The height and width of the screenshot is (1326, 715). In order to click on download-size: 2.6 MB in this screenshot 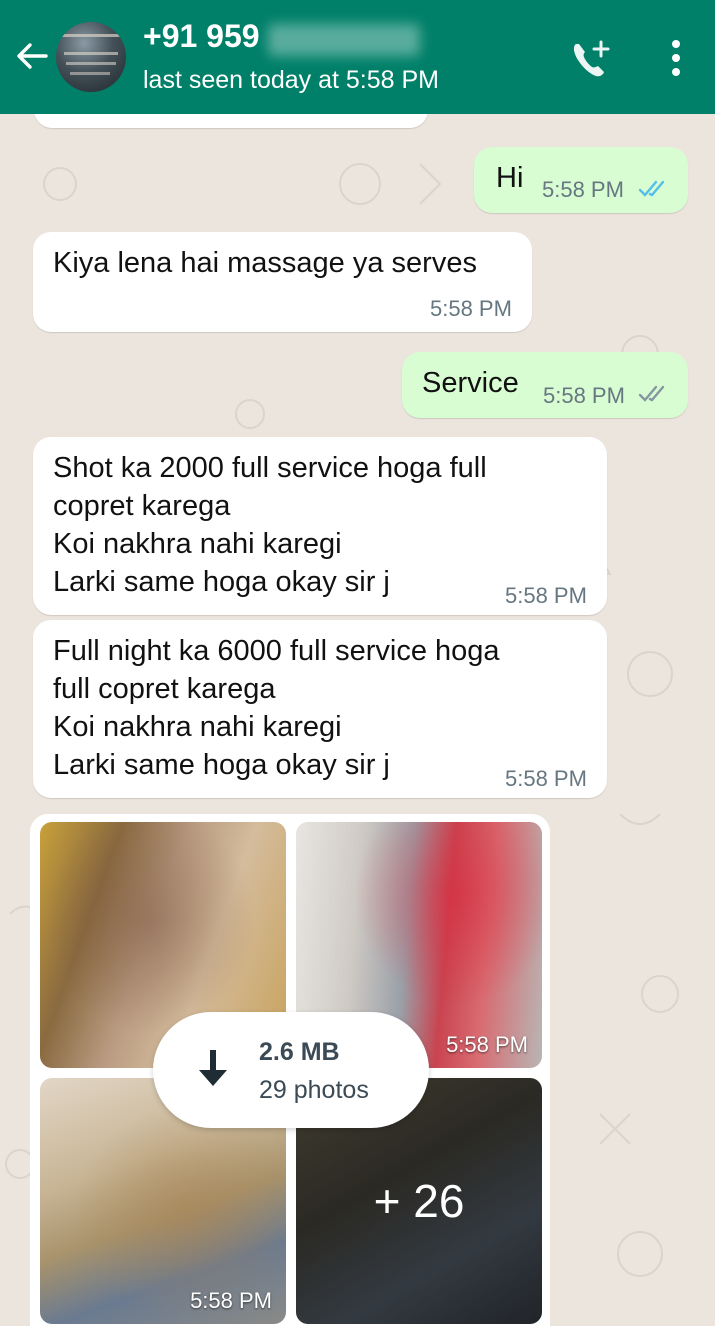, I will do `click(299, 1052)`.